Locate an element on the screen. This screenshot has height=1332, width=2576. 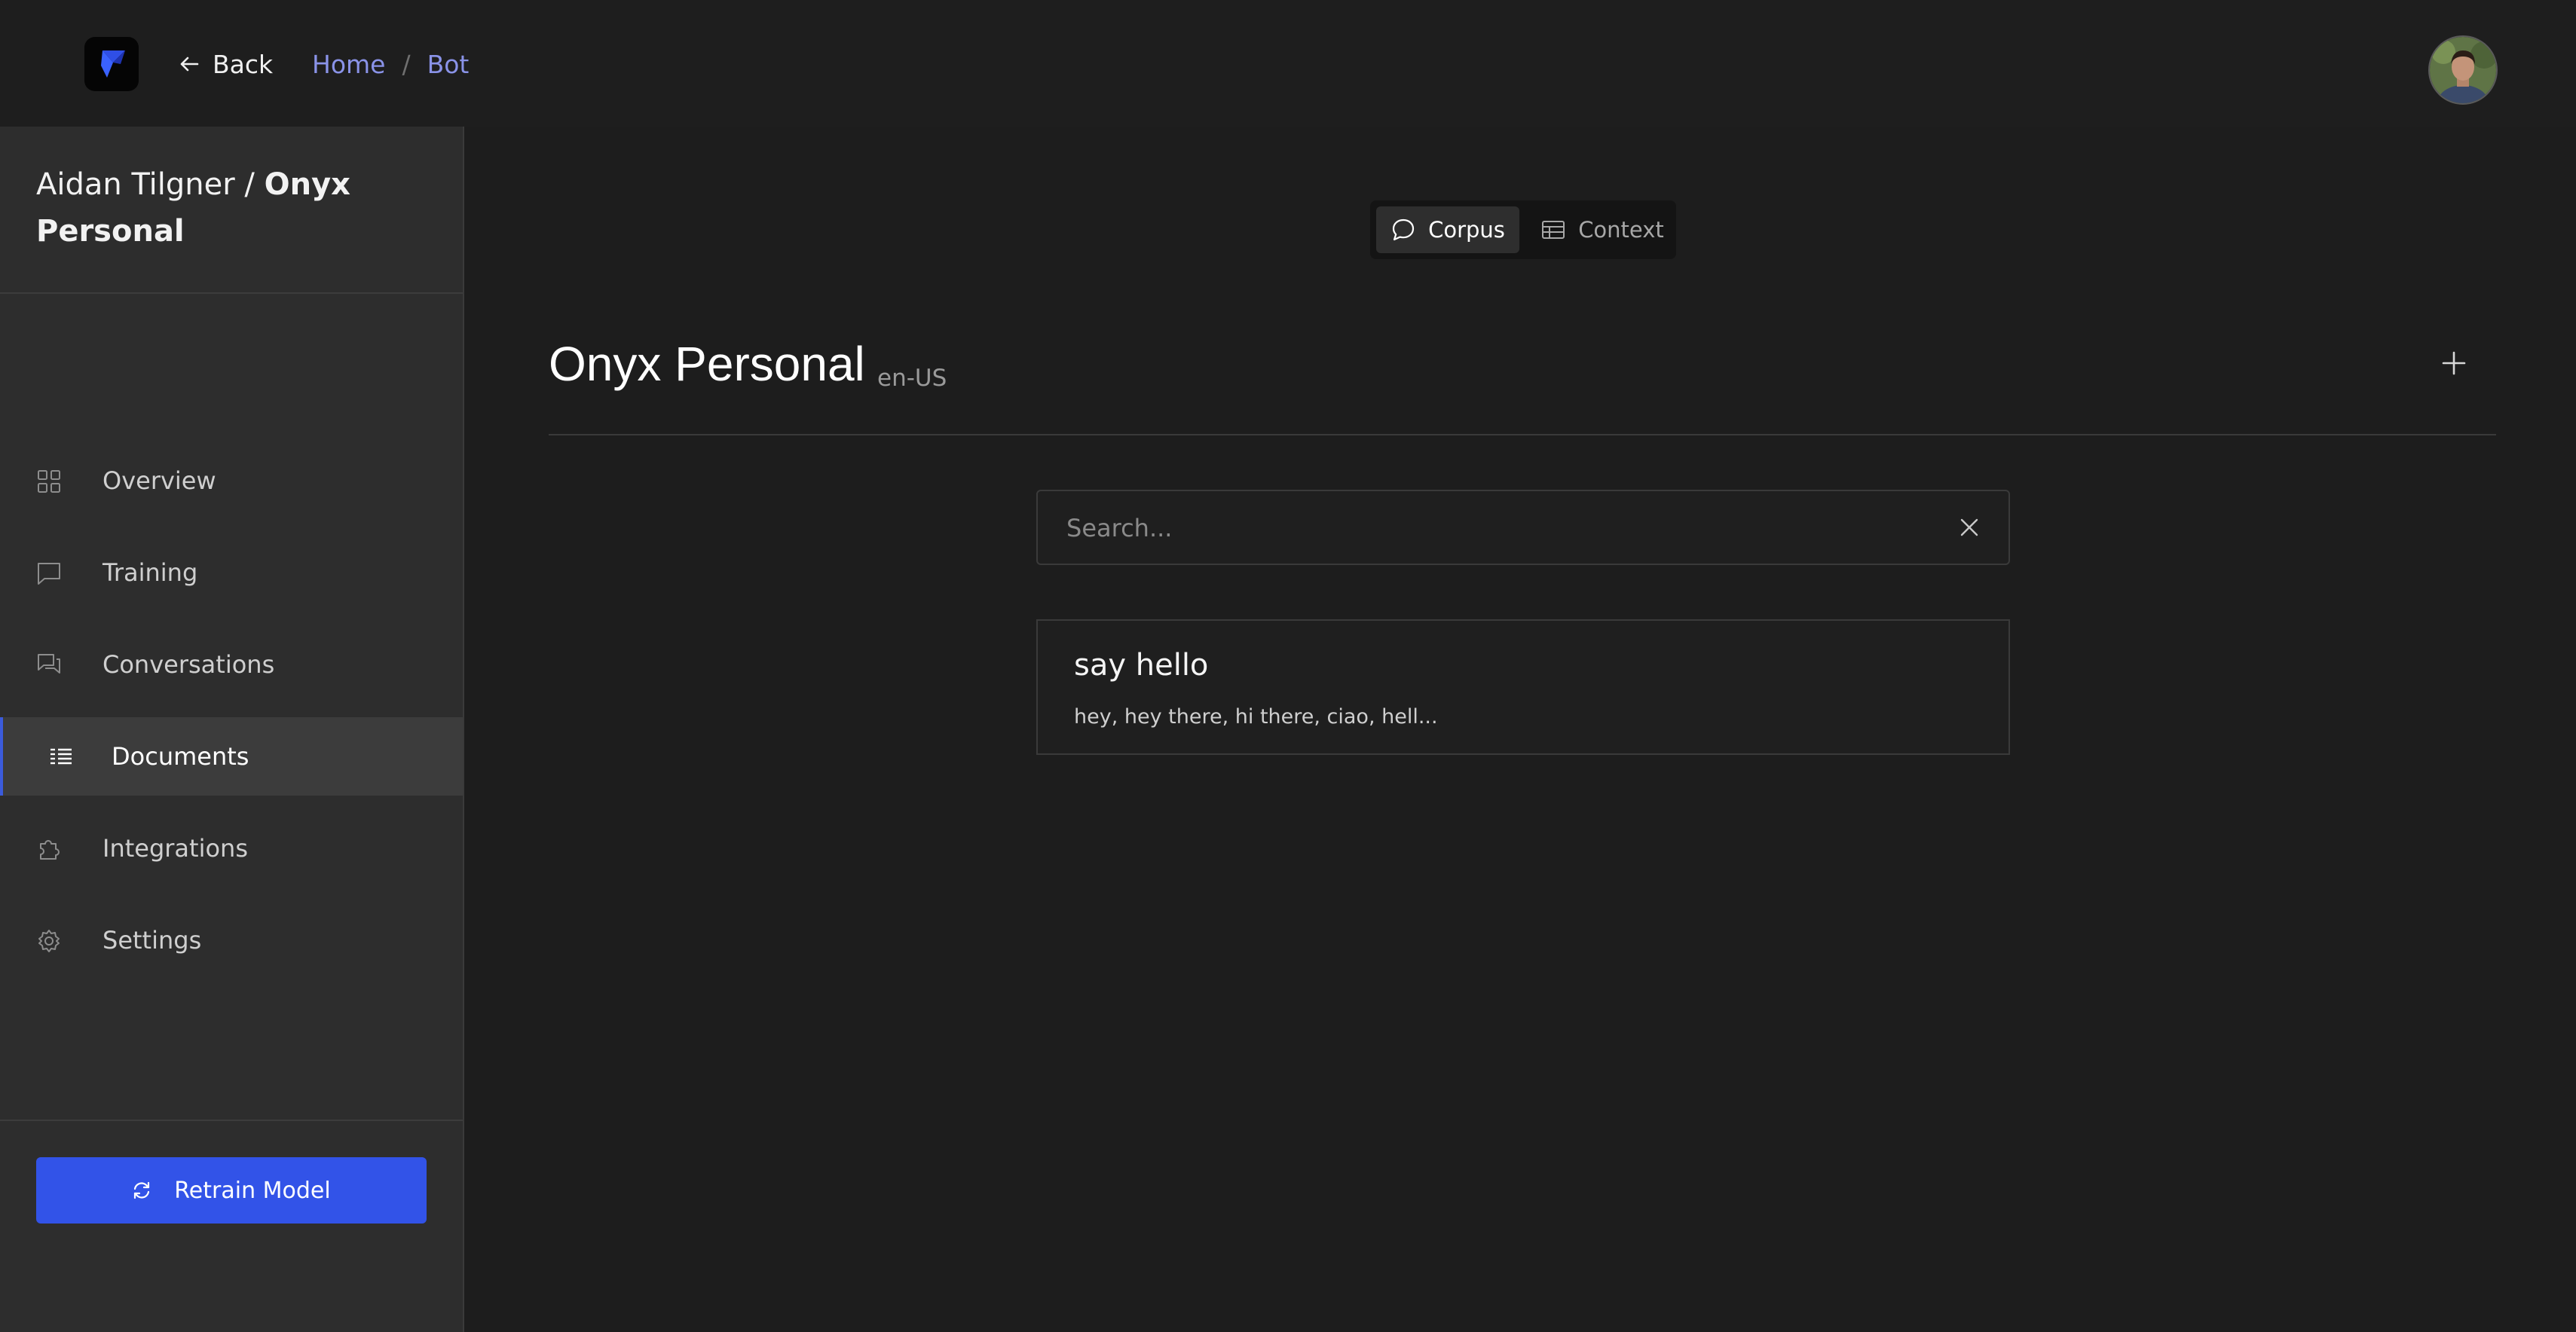
user-avatar is located at coordinates (2463, 70).